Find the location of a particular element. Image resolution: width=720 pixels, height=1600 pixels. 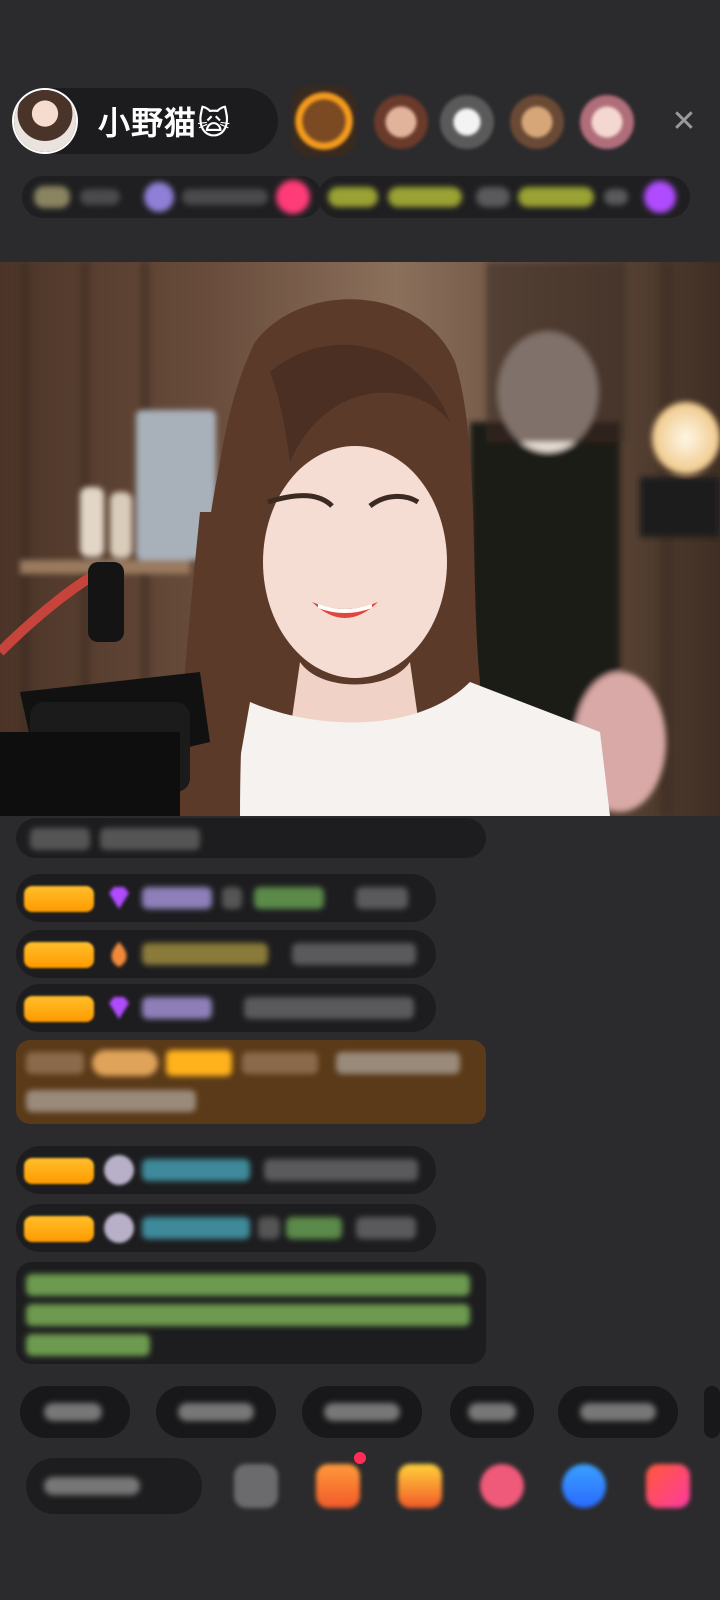

host-name: 小野猫🙀 is located at coordinates (165, 123).